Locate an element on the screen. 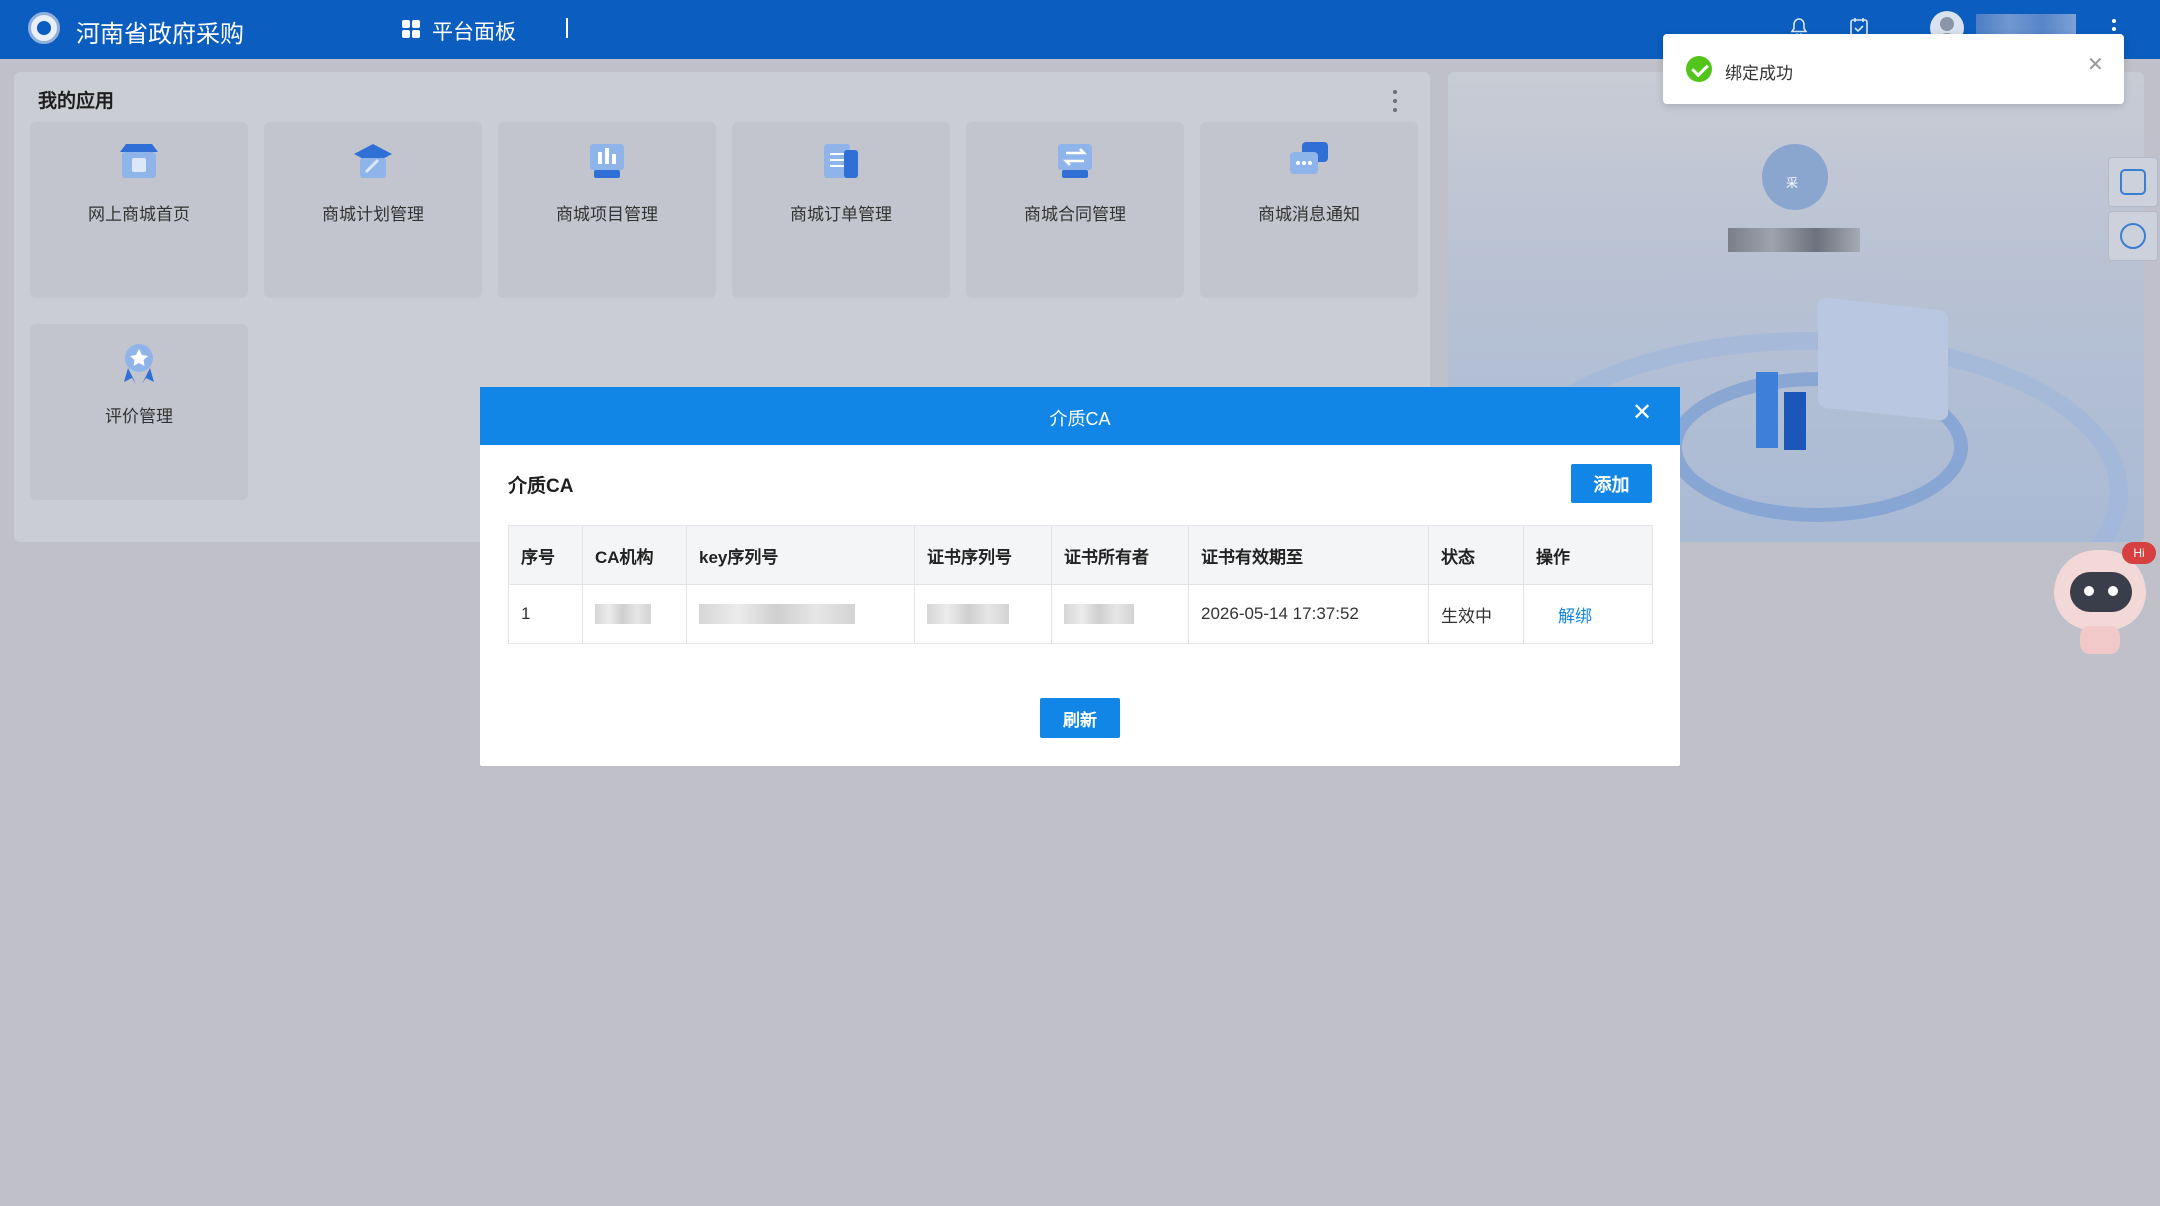 Image resolution: width=2160 pixels, height=1206 pixels. store-icon is located at coordinates (139, 161).